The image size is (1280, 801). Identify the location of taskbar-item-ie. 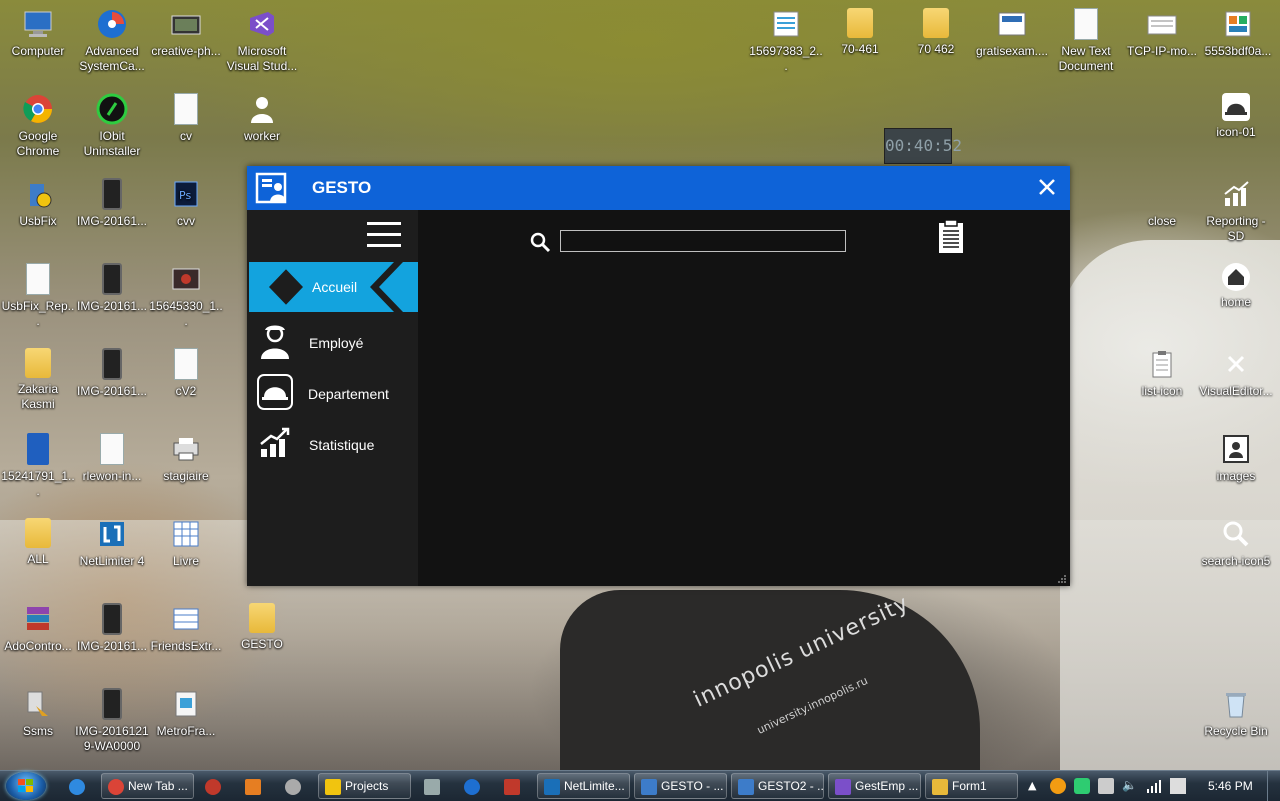
(79, 786).